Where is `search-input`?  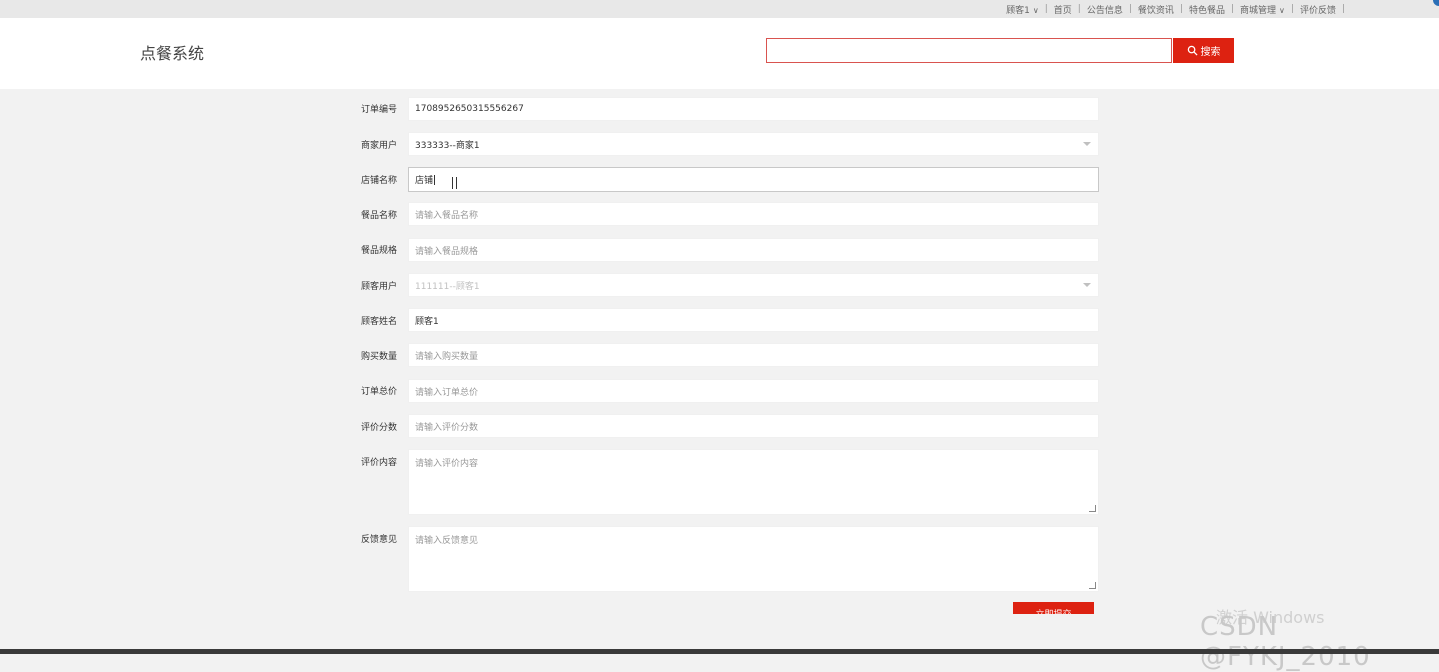
search-input is located at coordinates (969, 50).